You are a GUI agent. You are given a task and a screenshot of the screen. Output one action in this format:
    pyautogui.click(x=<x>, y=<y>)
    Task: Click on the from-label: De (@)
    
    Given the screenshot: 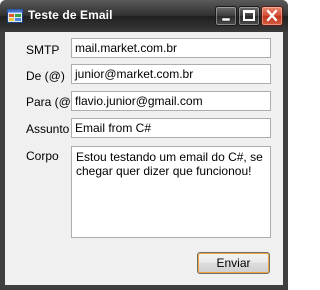 What is the action you would take?
    pyautogui.click(x=45, y=76)
    